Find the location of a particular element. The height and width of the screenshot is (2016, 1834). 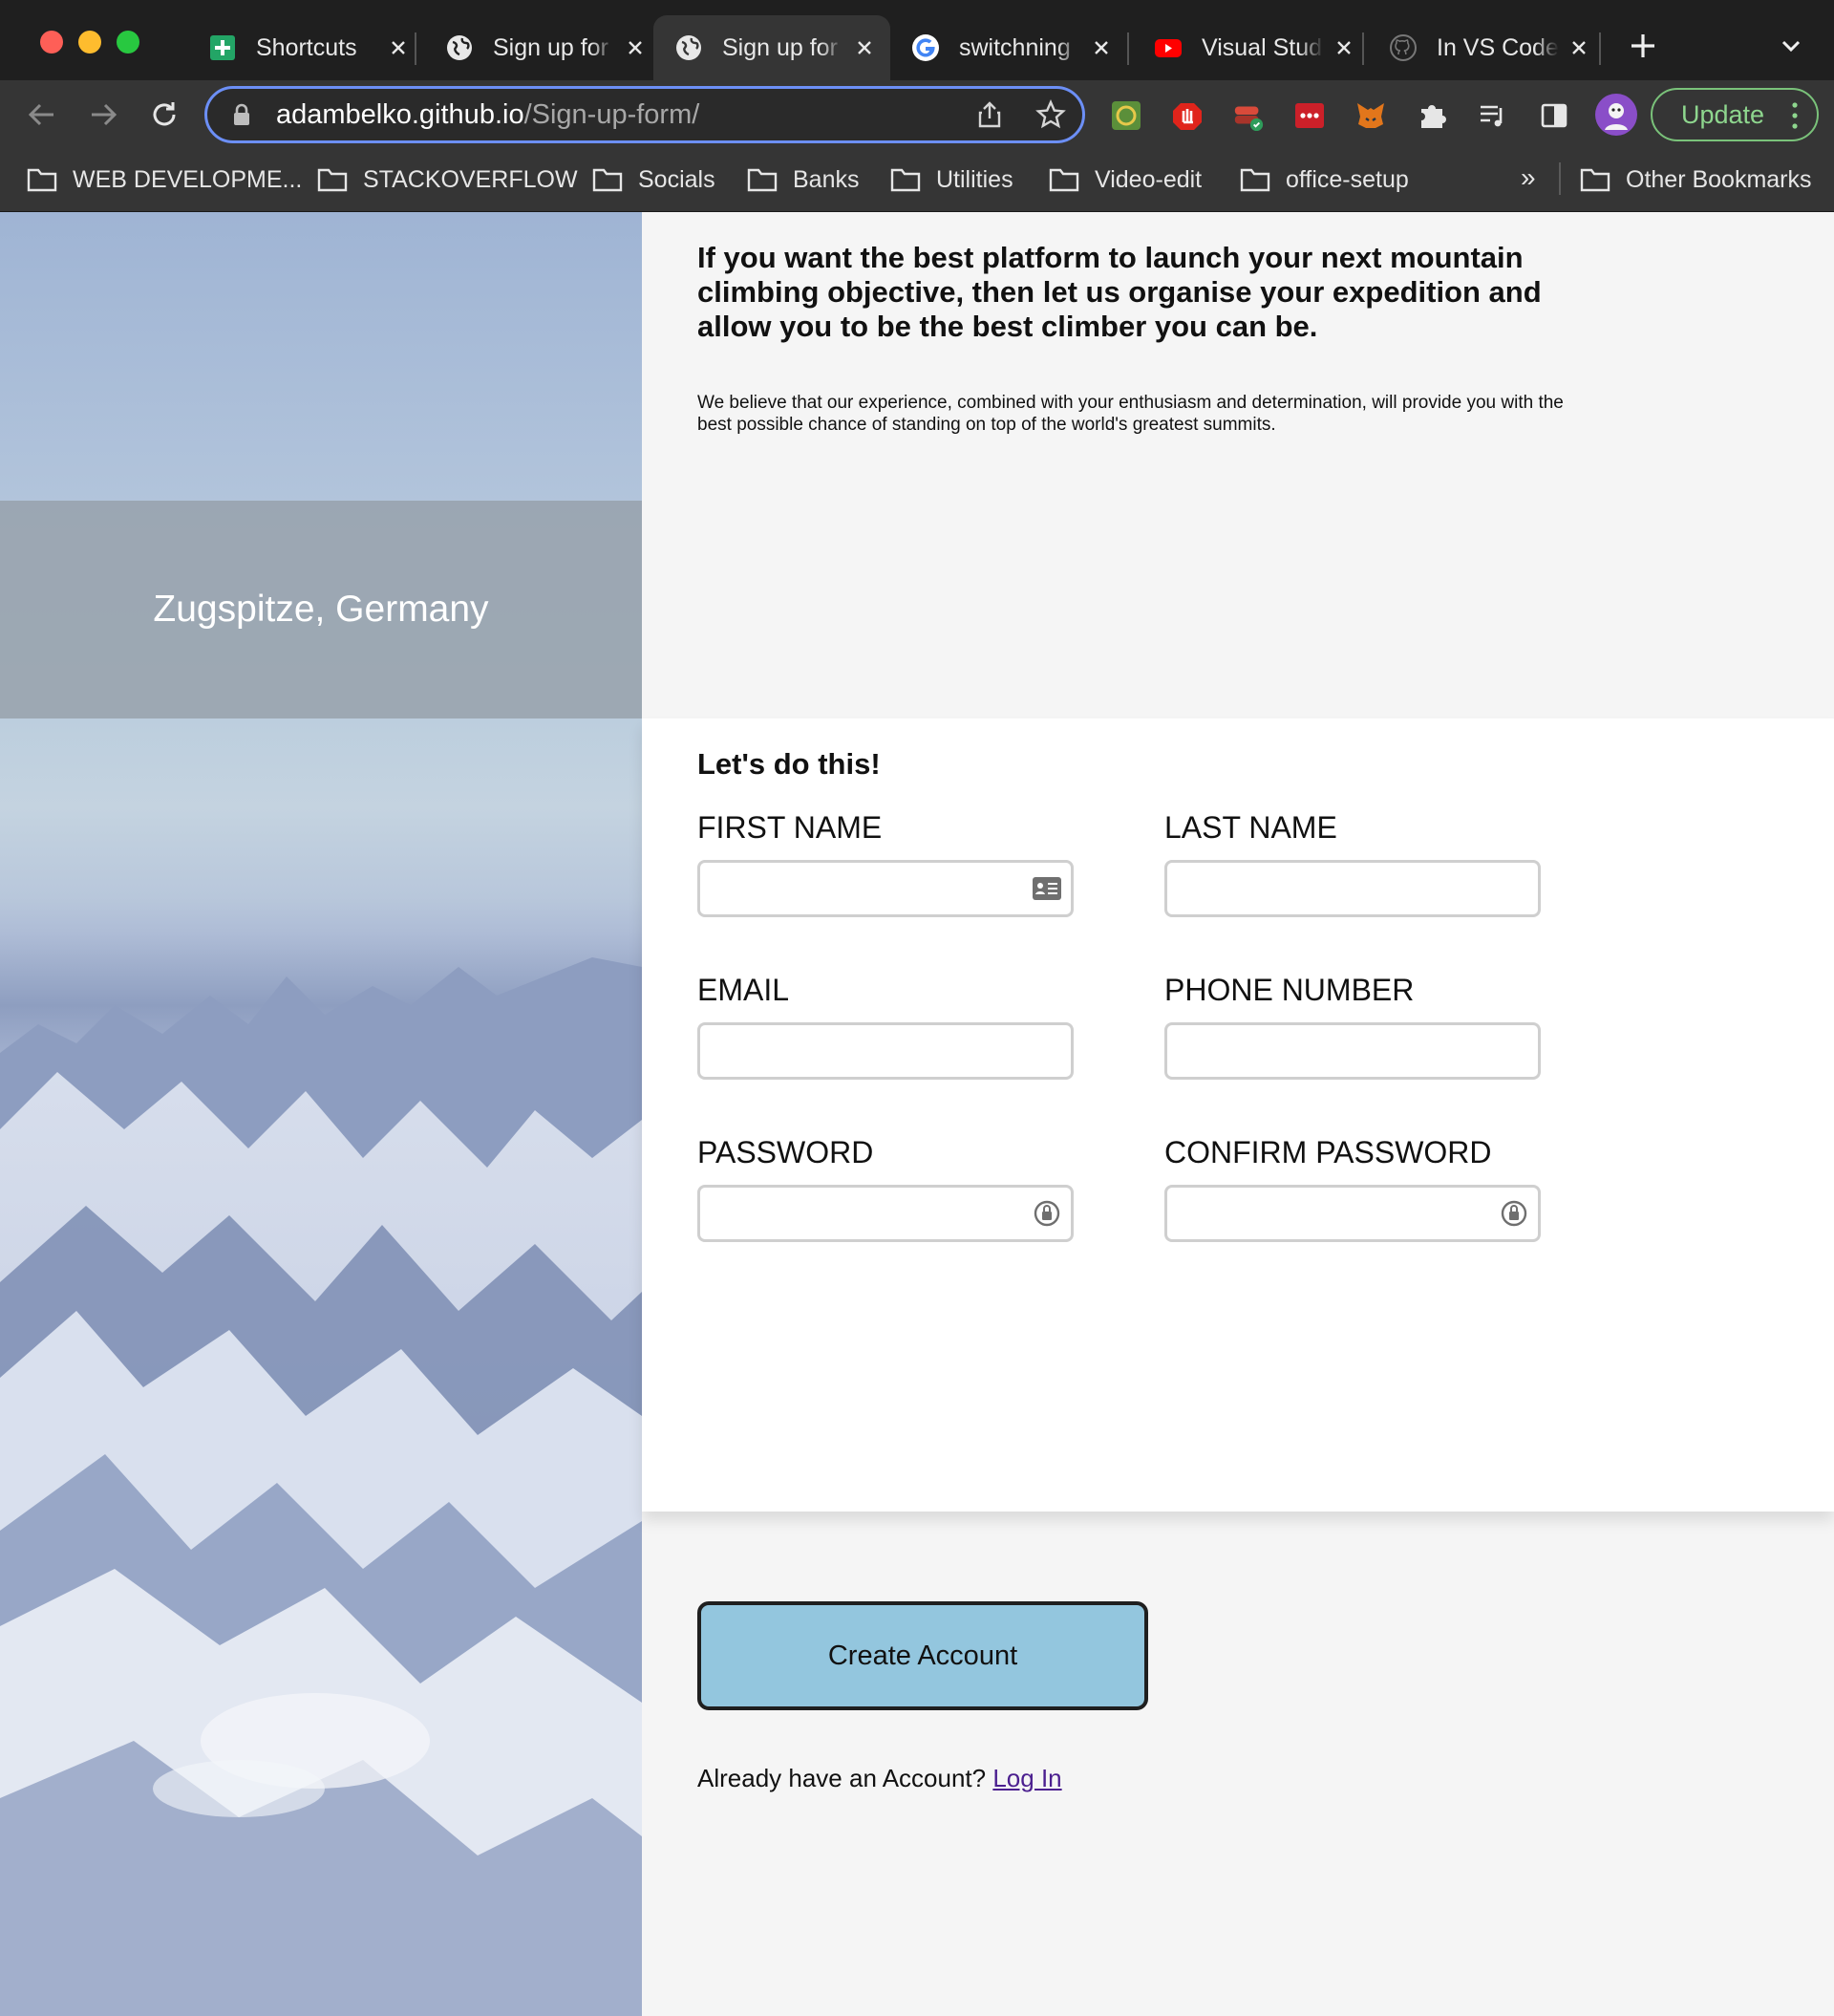

grammarly-extension-icon is located at coordinates (1126, 115).